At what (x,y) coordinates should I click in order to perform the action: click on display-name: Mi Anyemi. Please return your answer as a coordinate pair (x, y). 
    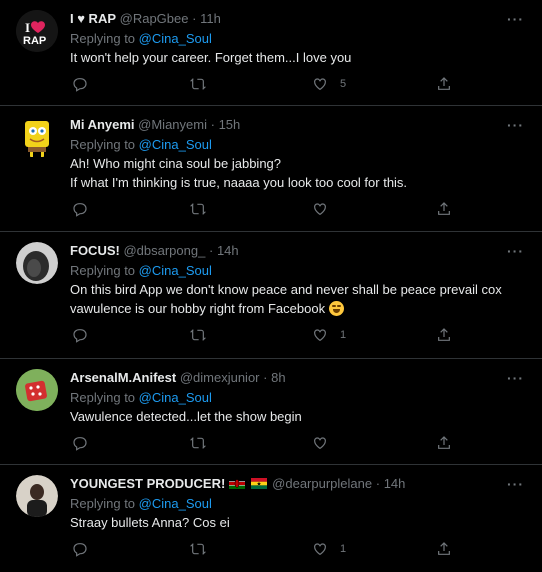
    Looking at the image, I should click on (102, 124).